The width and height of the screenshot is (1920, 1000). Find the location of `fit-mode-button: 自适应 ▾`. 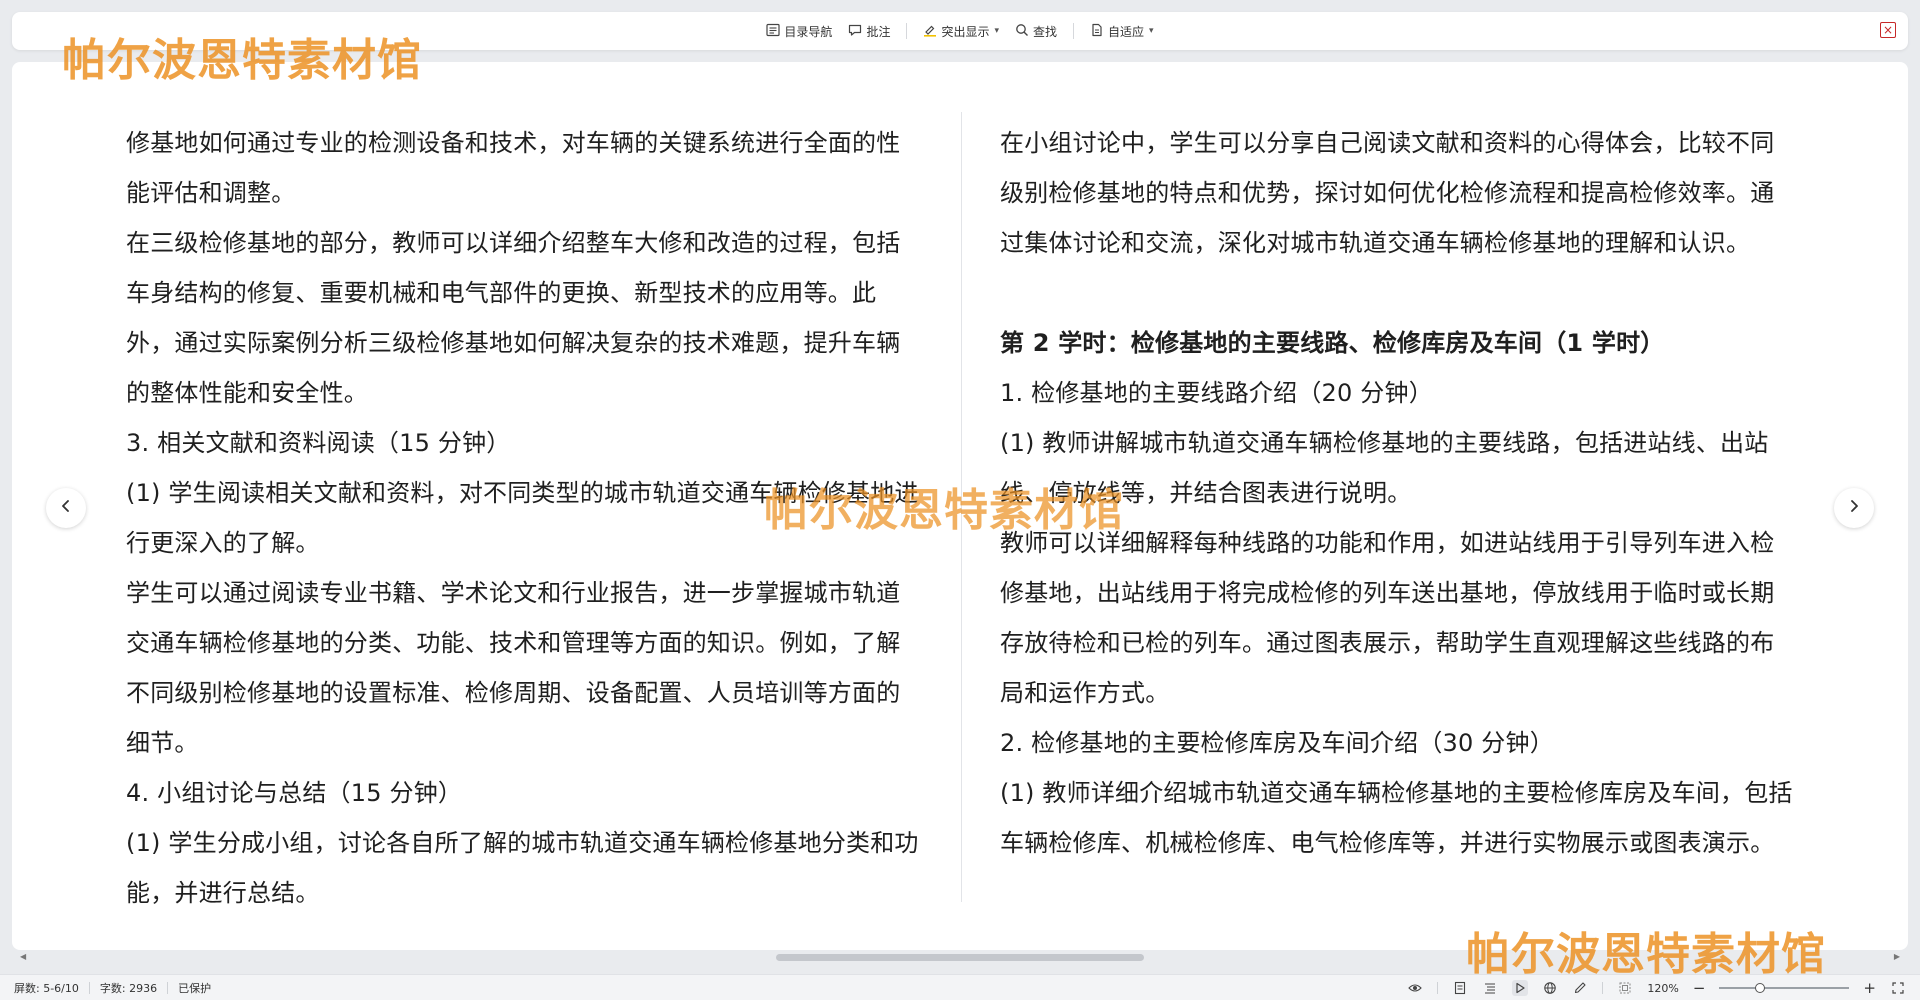

fit-mode-button: 自适应 ▾ is located at coordinates (1122, 31).